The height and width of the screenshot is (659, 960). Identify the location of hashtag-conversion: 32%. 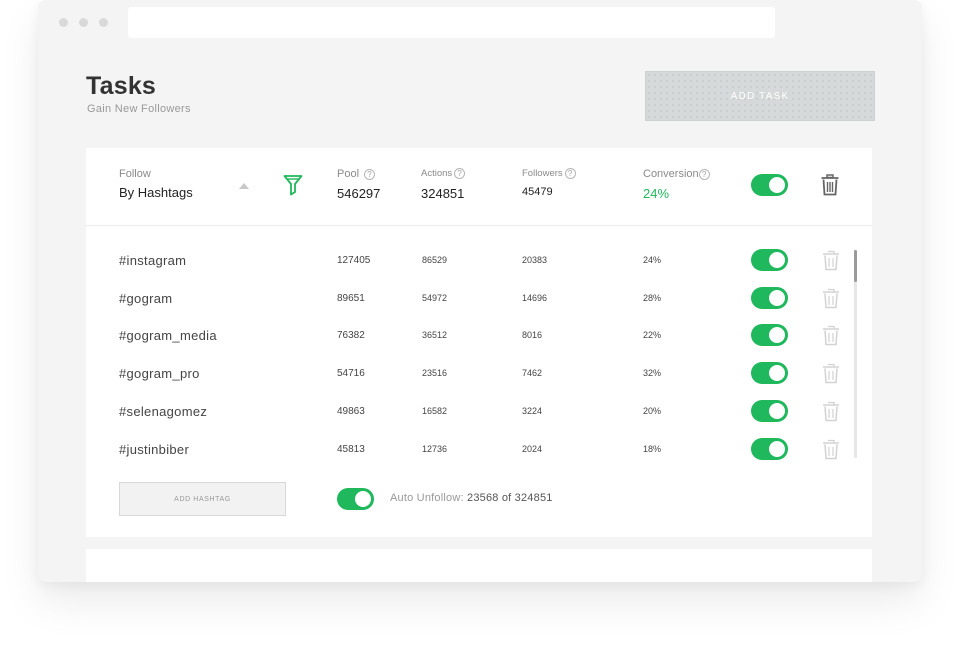
(652, 373).